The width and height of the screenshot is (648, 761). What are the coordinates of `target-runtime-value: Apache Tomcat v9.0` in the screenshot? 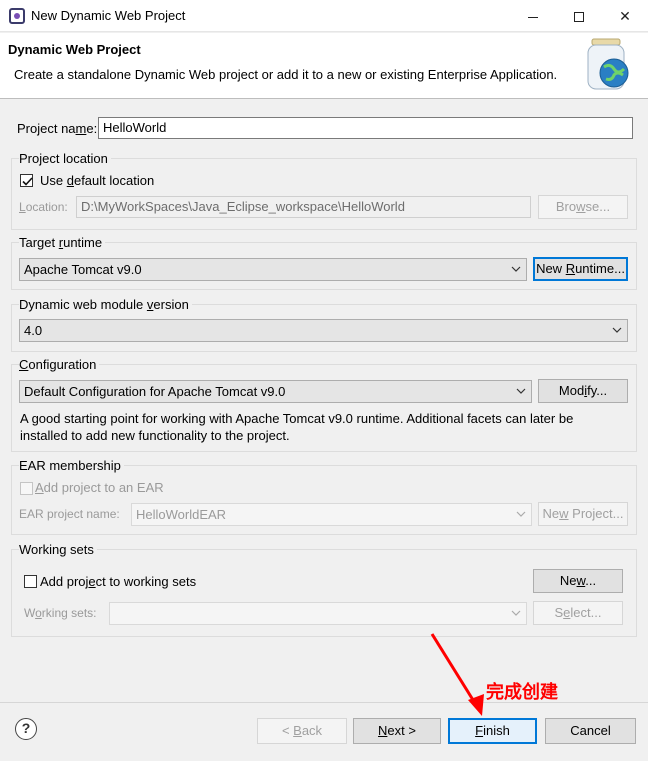 It's located at (83, 269).